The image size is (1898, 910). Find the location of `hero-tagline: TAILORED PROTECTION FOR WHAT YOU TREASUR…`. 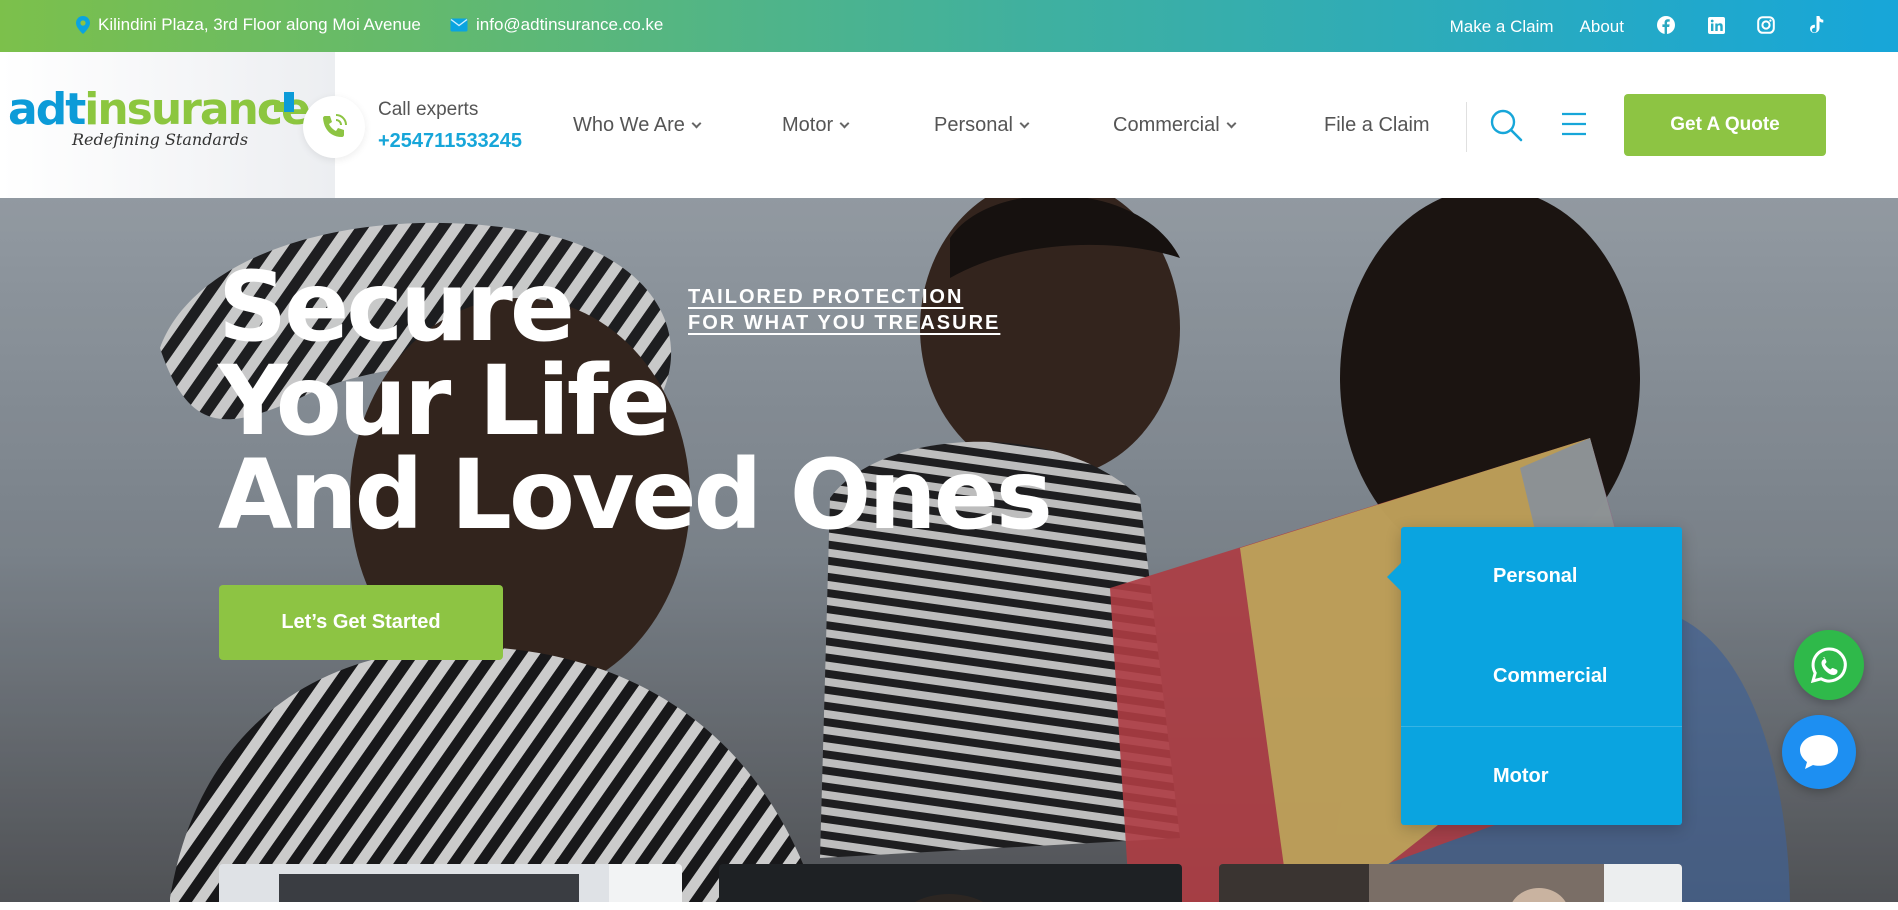

hero-tagline: TAILORED PROTECTION FOR WHAT YOU TREASUR… is located at coordinates (844, 310).